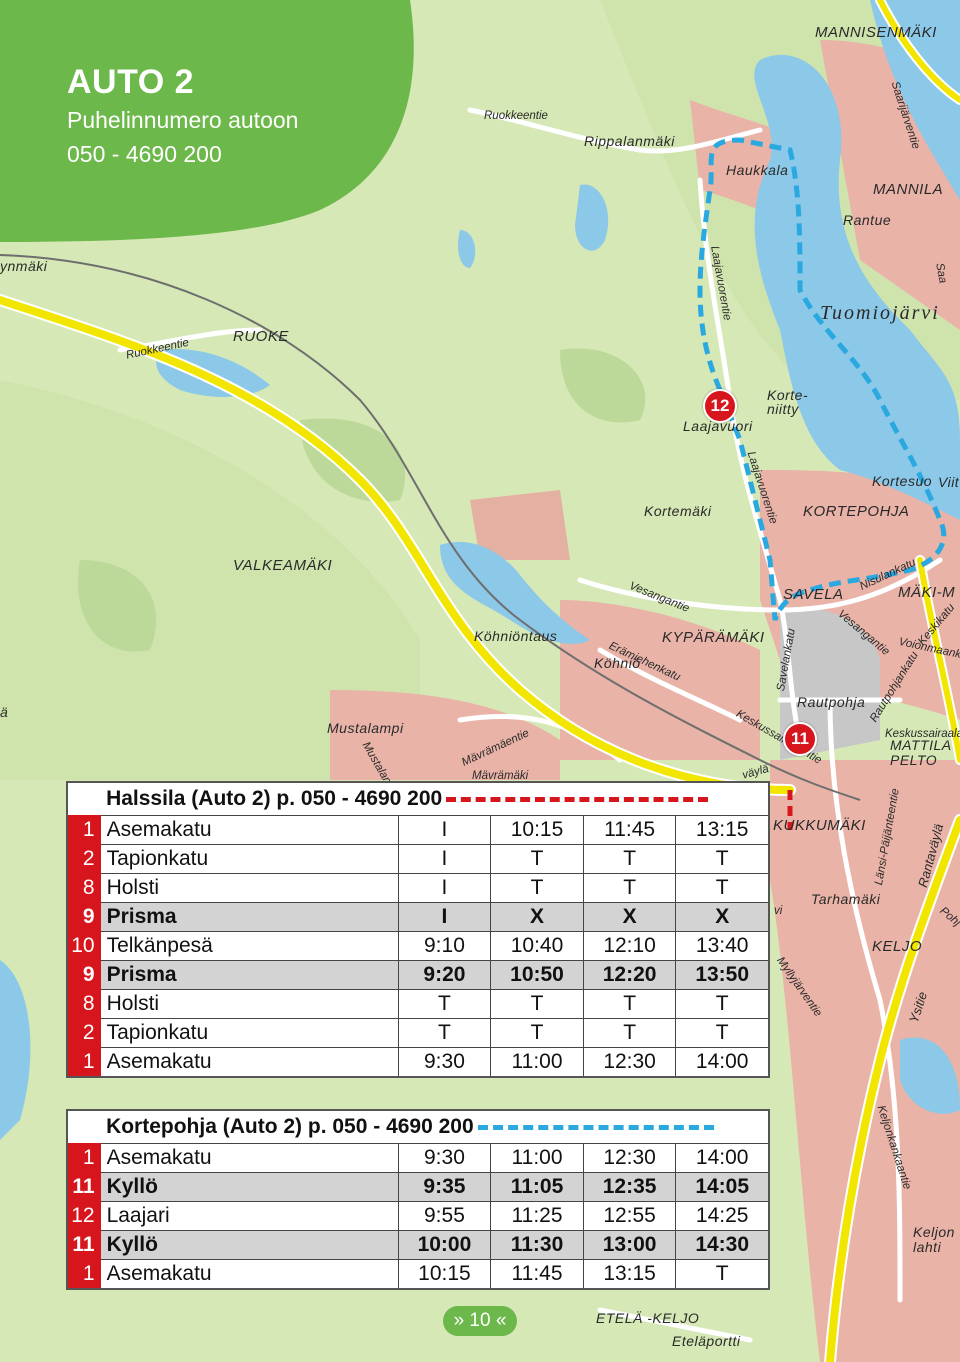 The image size is (960, 1362). What do you see at coordinates (629, 1158) in the screenshot?
I see `departure-time: 12:30` at bounding box center [629, 1158].